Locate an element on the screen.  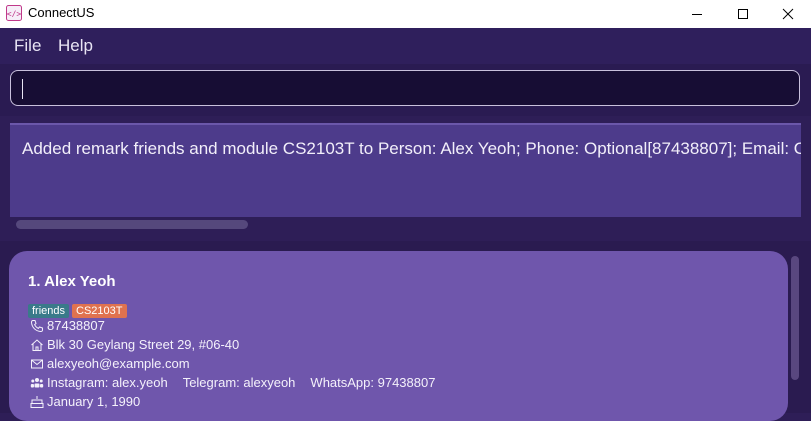
menu-file: File is located at coordinates (27, 46).